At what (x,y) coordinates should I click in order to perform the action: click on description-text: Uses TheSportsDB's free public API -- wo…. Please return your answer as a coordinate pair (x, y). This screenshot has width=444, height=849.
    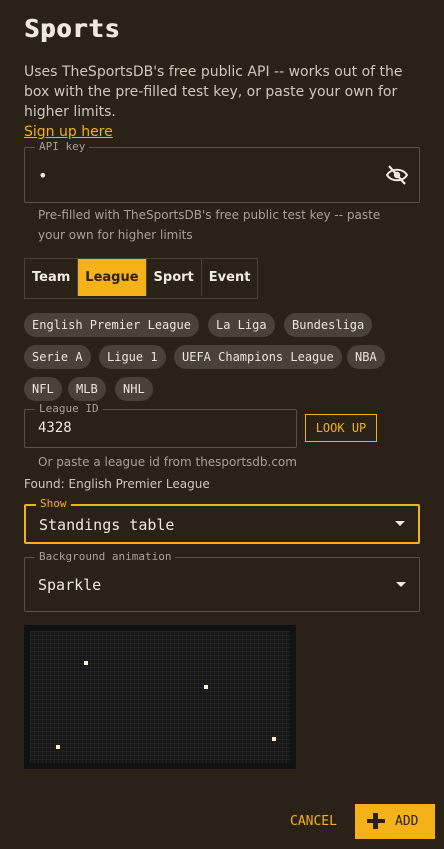
    Looking at the image, I should click on (213, 92).